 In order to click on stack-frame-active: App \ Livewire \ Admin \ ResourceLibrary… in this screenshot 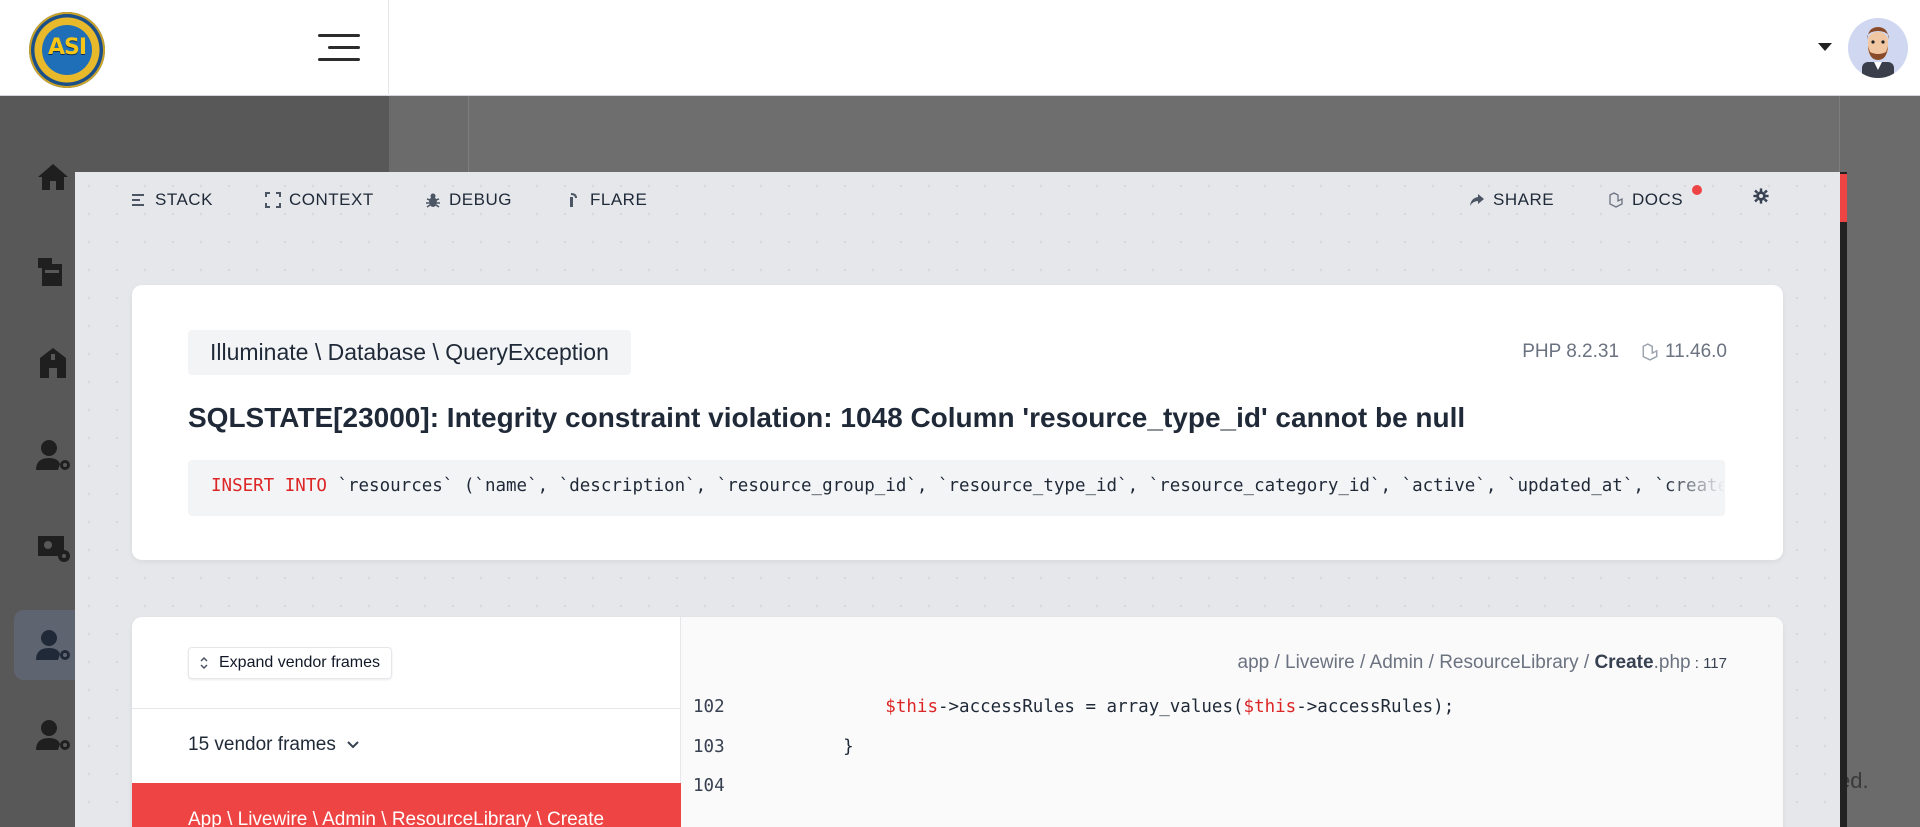, I will do `click(406, 805)`.